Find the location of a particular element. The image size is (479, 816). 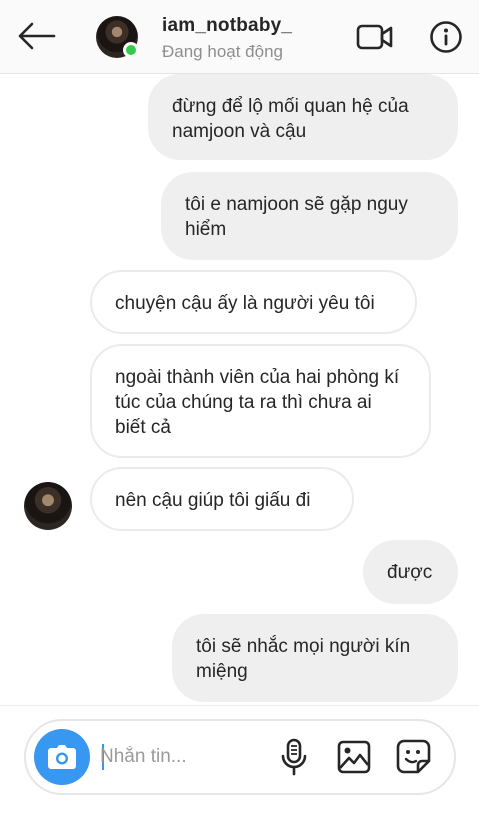

video-call-button is located at coordinates (375, 37).